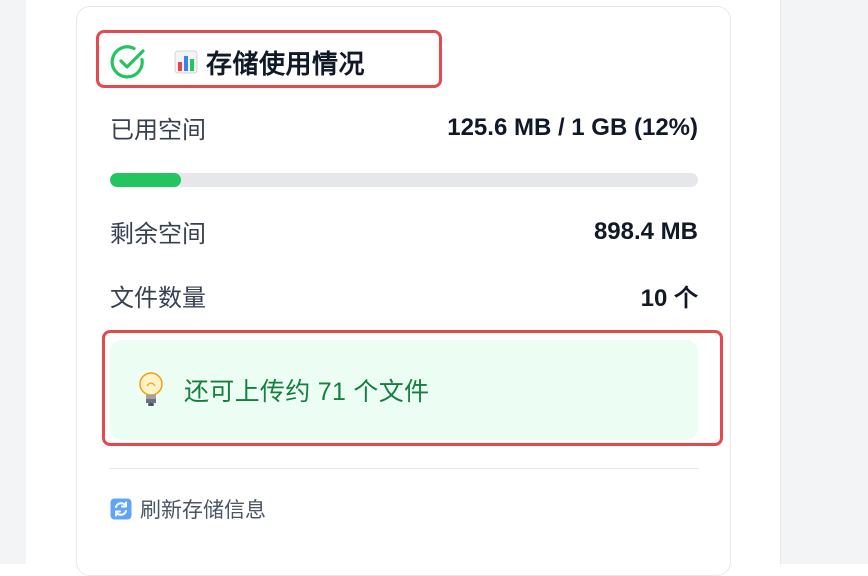 This screenshot has width=868, height=576. Describe the element at coordinates (269, 59) in the screenshot. I see `highlight-box-title` at that location.